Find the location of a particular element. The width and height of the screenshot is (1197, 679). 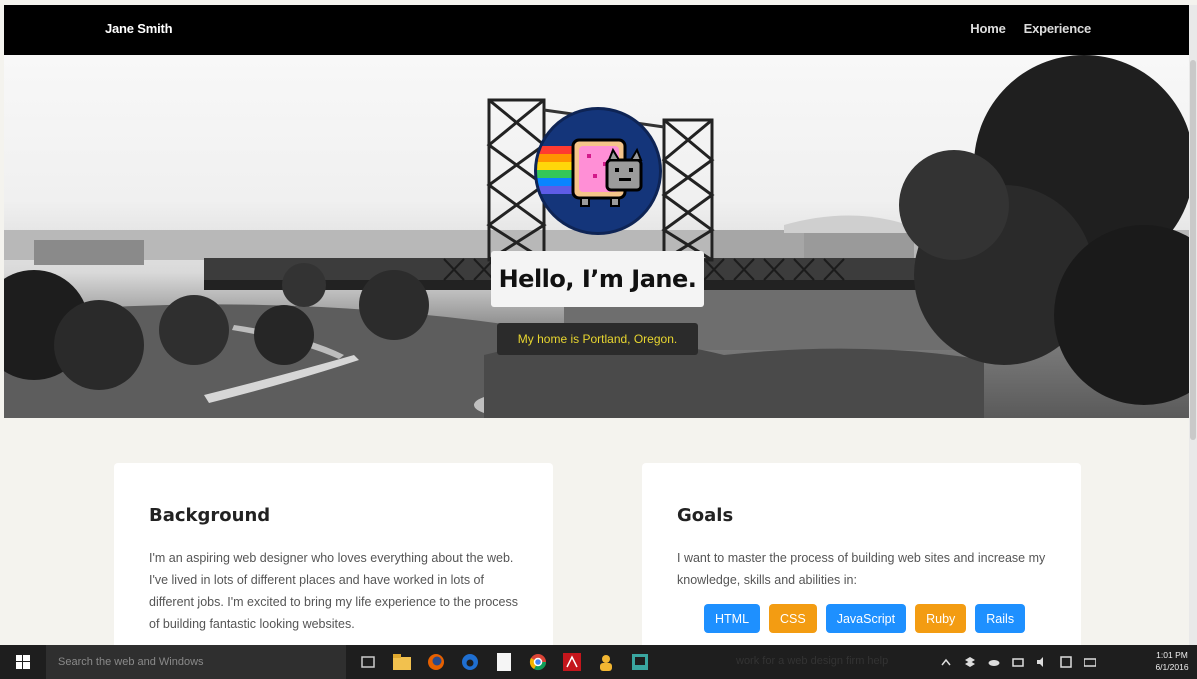

avatar is located at coordinates (598, 171).